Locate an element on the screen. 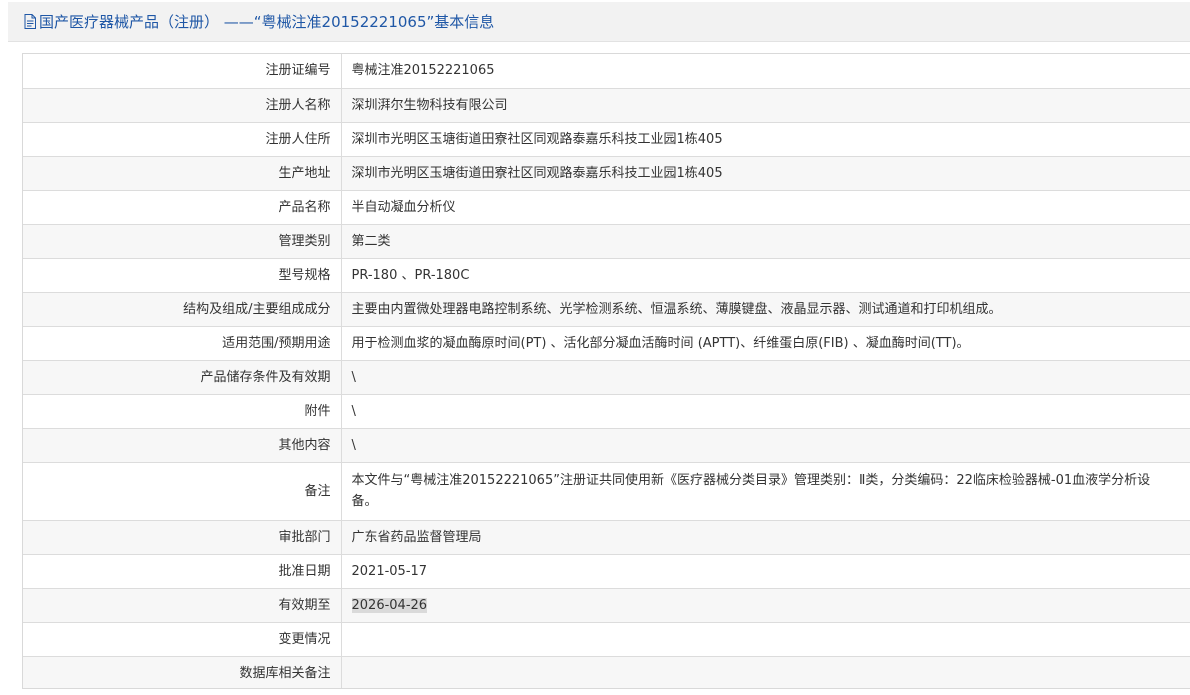 The width and height of the screenshot is (1190, 695). row-label: 附件 is located at coordinates (182, 411).